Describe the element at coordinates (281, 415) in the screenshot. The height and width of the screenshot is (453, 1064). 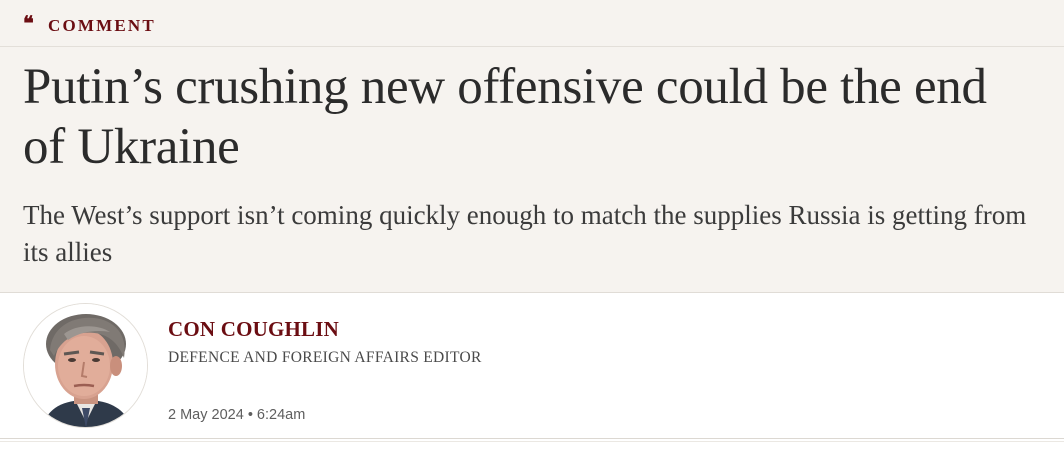
I see `publish-time: 6:24am` at that location.